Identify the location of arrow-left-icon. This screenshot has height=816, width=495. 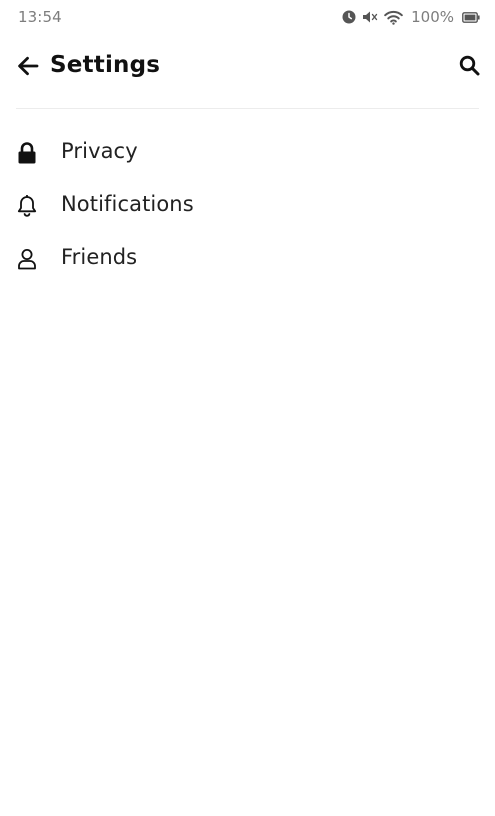
(28, 68).